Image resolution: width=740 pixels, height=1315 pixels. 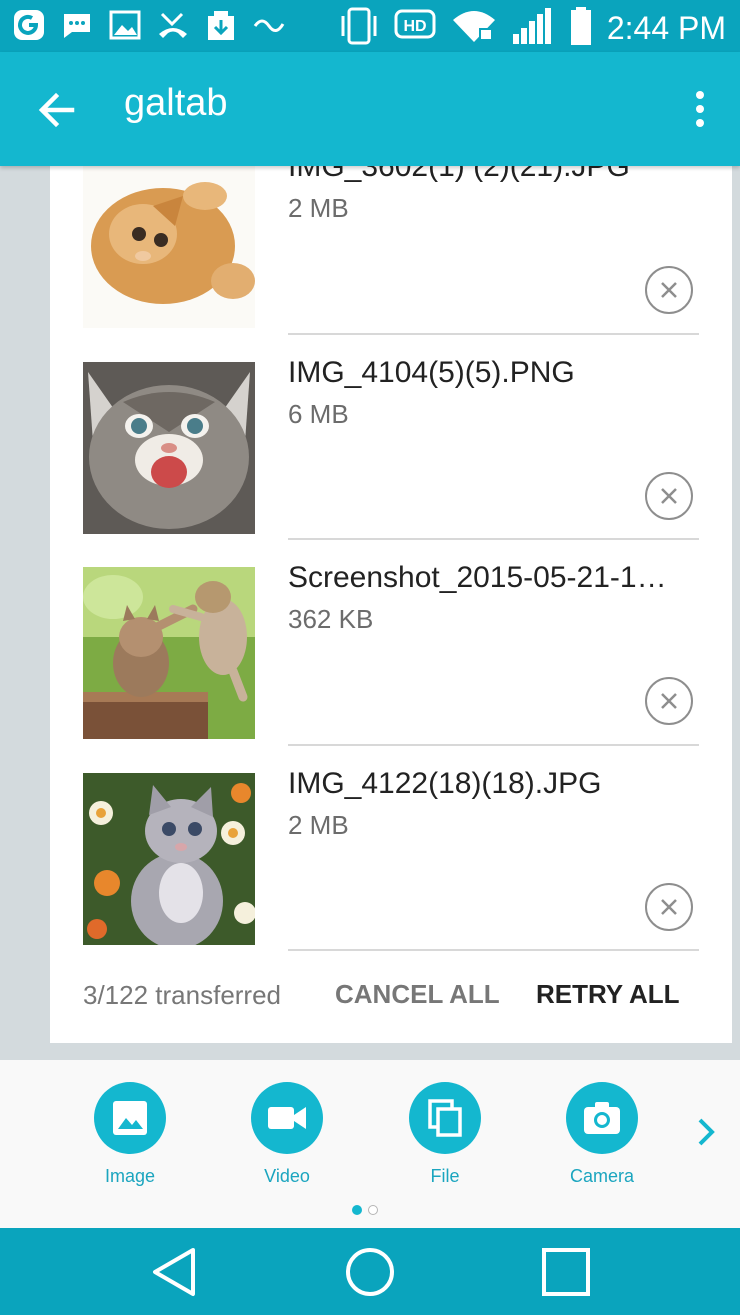 What do you see at coordinates (77, 25) in the screenshot?
I see `message-icon` at bounding box center [77, 25].